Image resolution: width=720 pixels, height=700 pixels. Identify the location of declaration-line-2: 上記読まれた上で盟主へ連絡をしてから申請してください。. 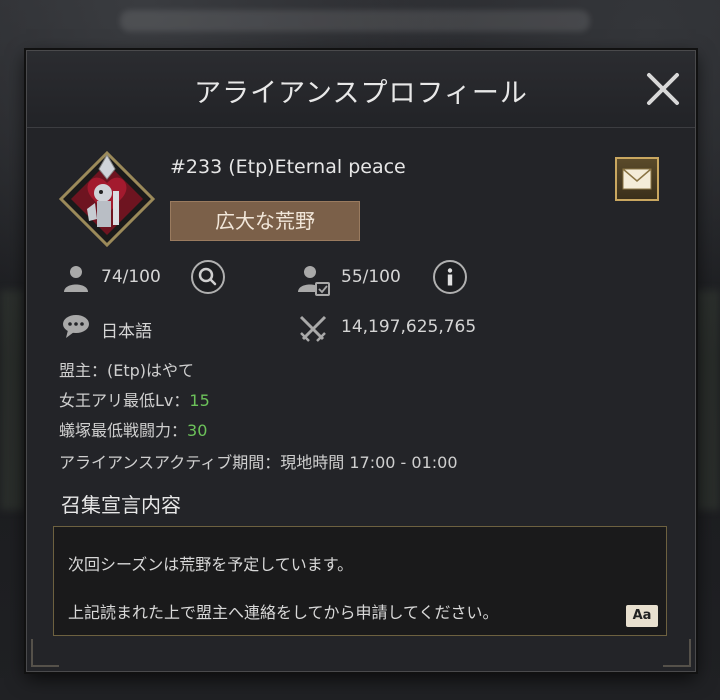
(283, 612).